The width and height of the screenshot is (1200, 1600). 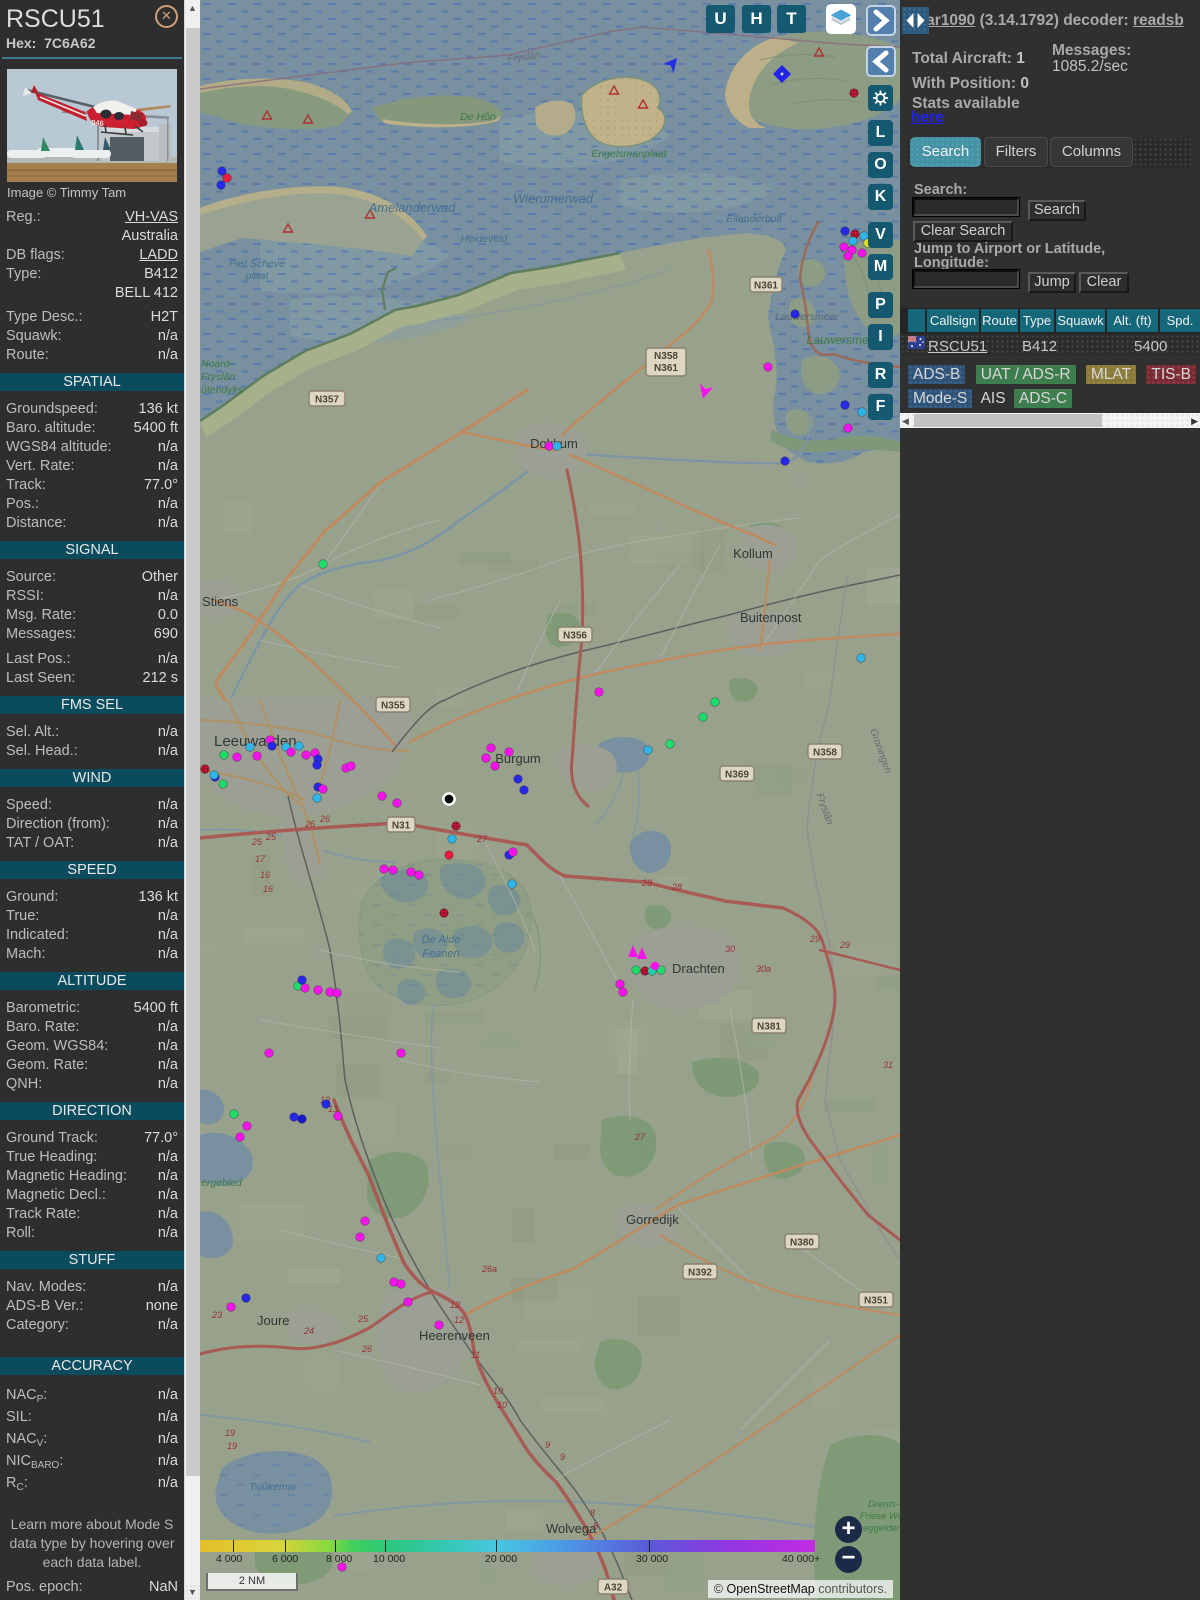 What do you see at coordinates (881, 1528) in the screenshot?
I see `svg-text: eggelden` at bounding box center [881, 1528].